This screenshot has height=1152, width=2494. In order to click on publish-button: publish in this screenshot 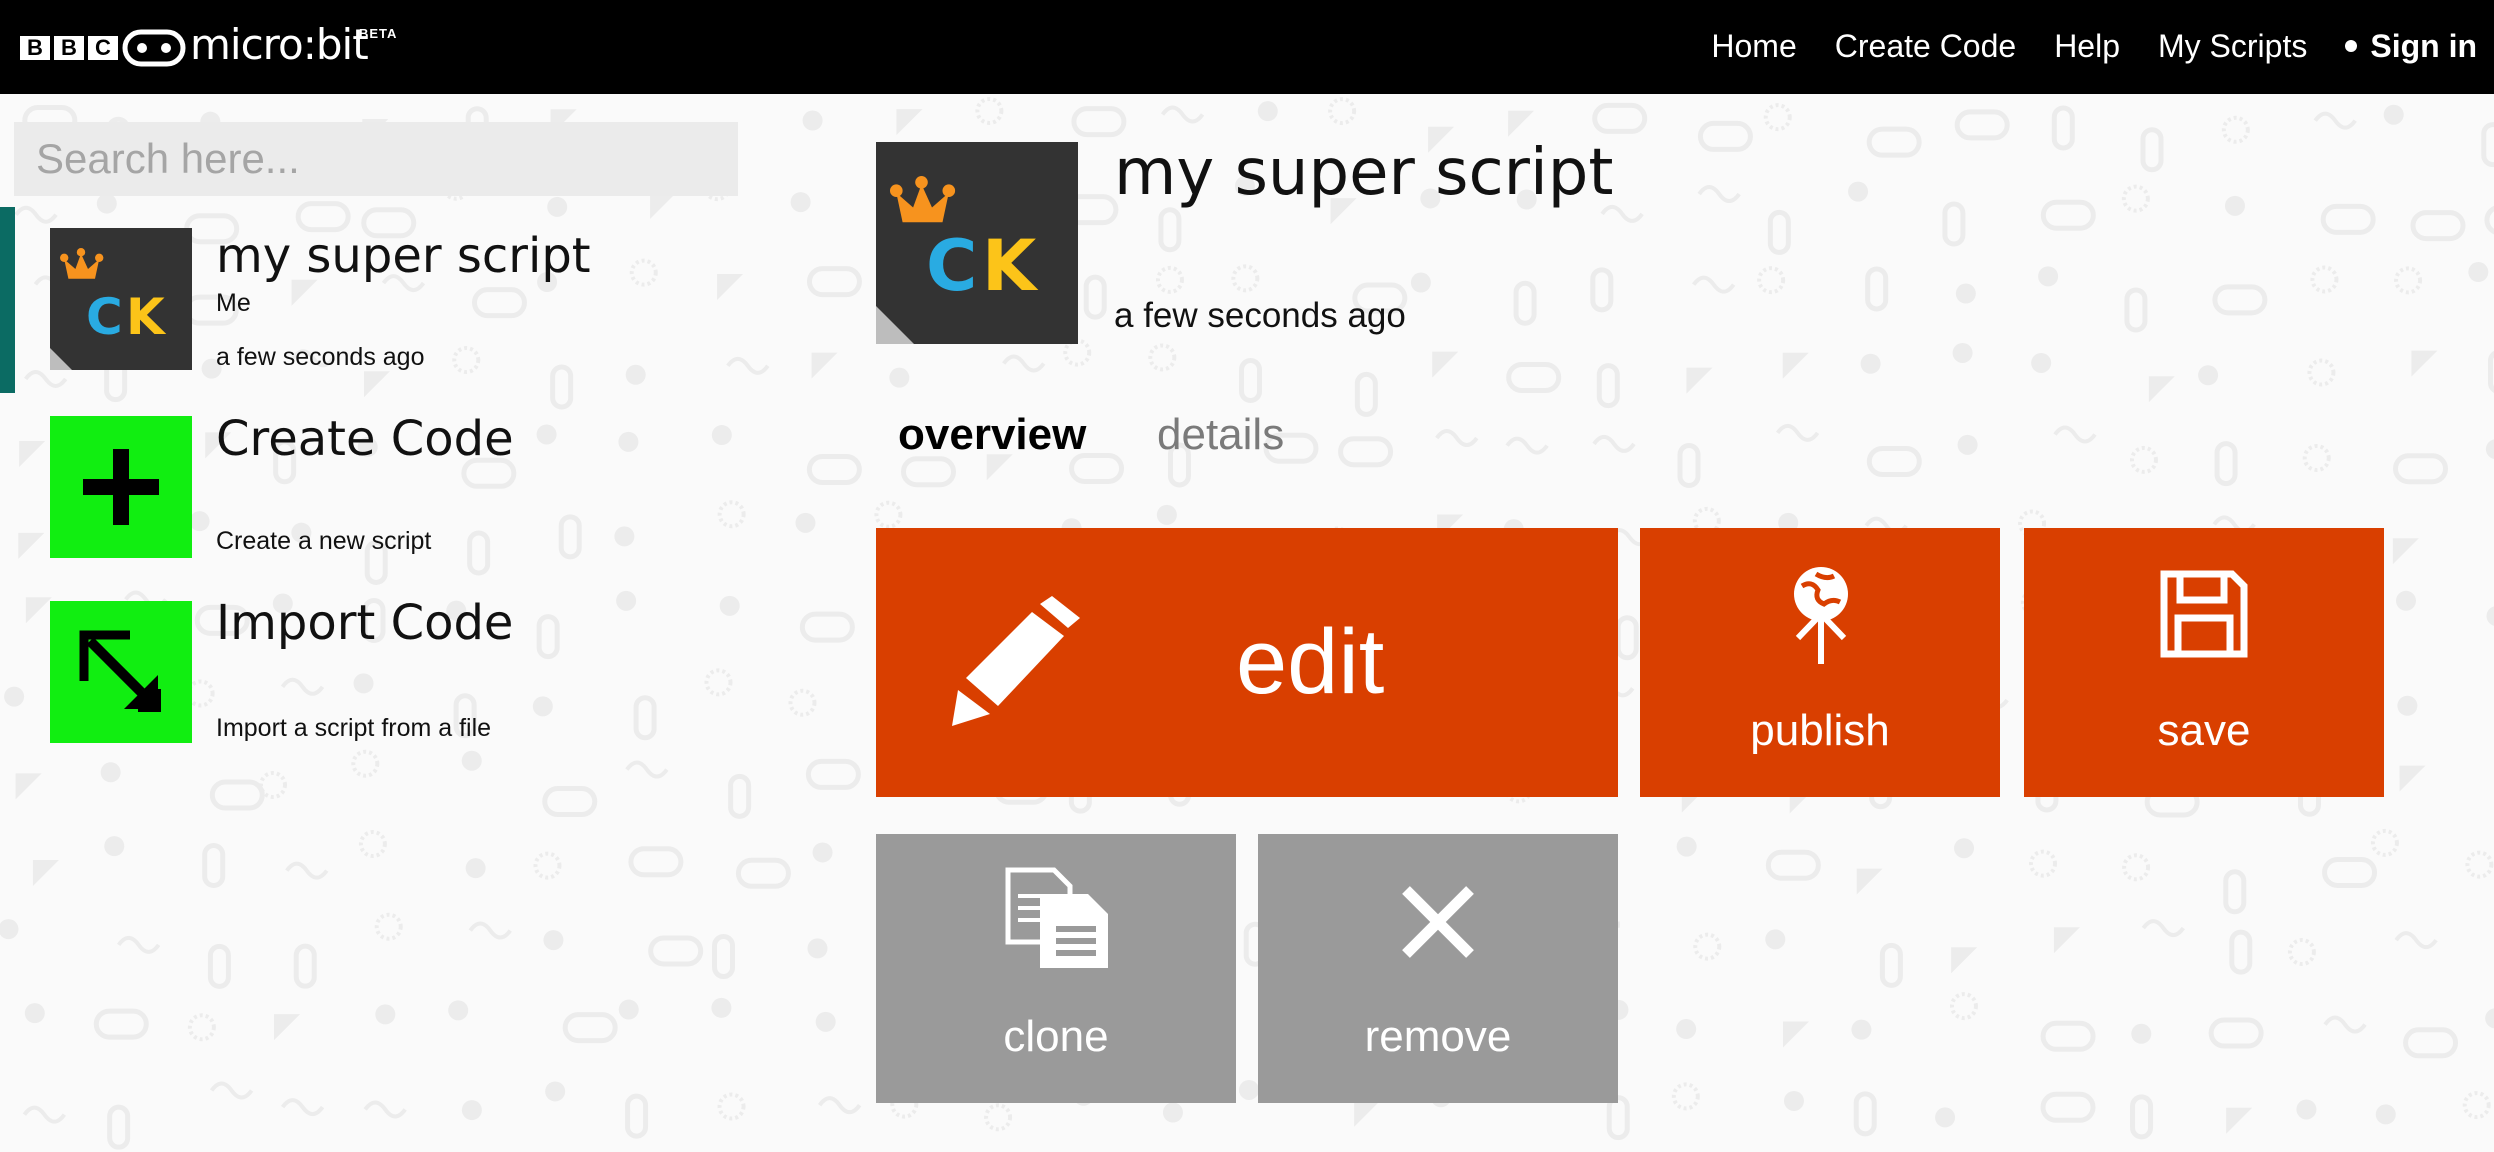, I will do `click(1820, 662)`.